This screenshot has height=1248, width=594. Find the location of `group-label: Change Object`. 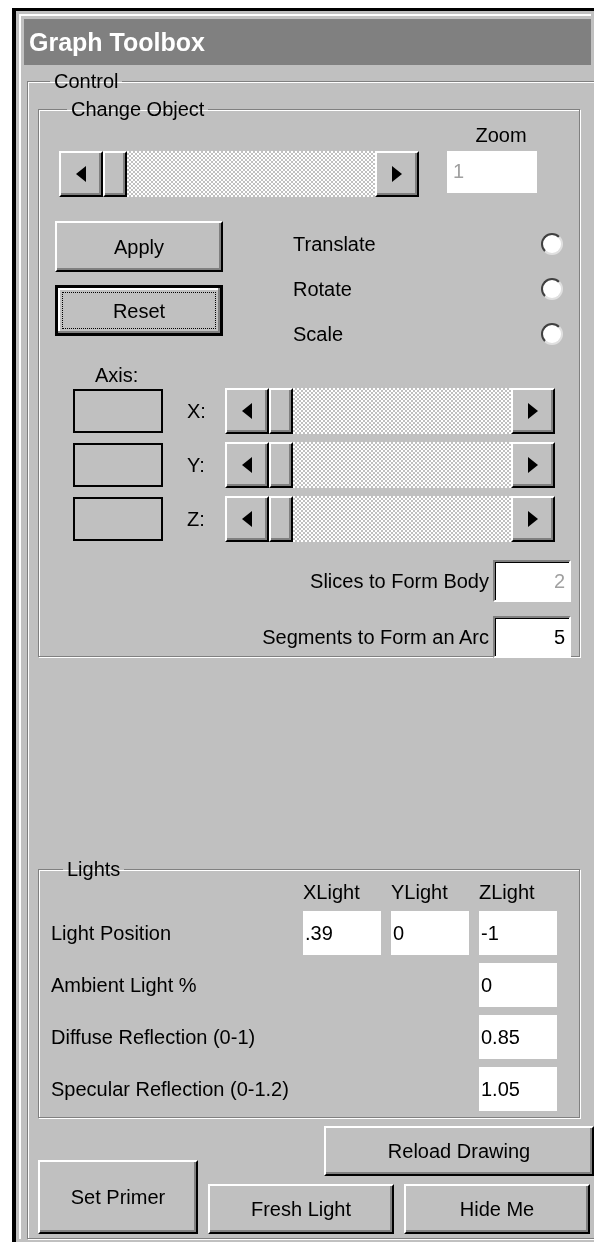

group-label: Change Object is located at coordinates (138, 109).